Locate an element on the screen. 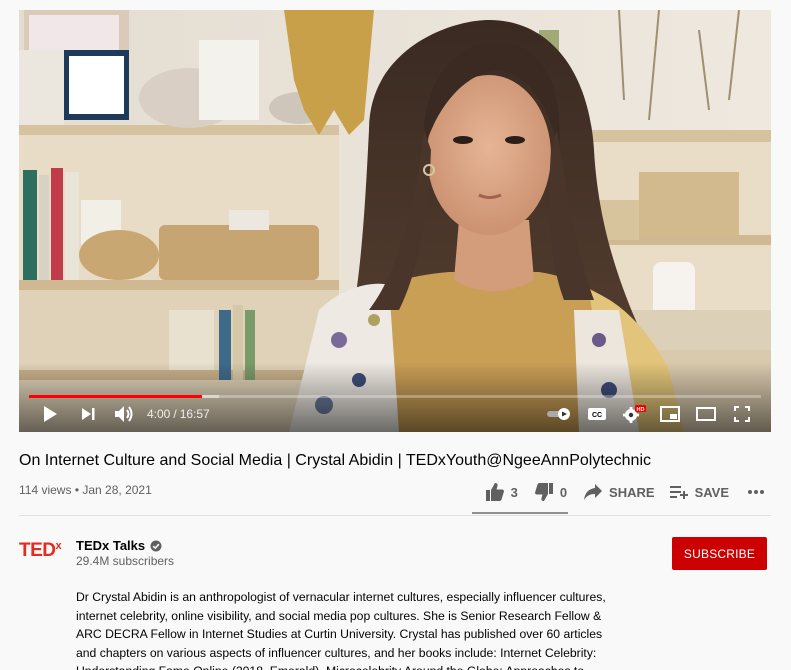 The image size is (791, 670). captions-label: CC is located at coordinates (597, 415).